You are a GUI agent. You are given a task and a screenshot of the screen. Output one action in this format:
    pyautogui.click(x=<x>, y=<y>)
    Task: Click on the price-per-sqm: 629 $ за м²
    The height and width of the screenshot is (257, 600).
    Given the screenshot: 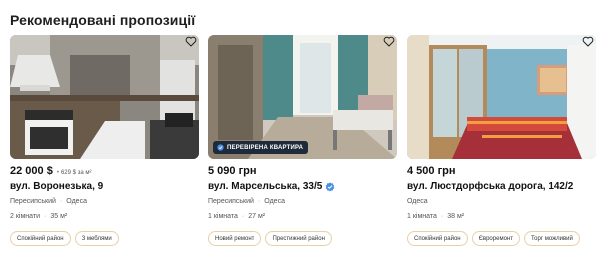 What is the action you would take?
    pyautogui.click(x=74, y=173)
    